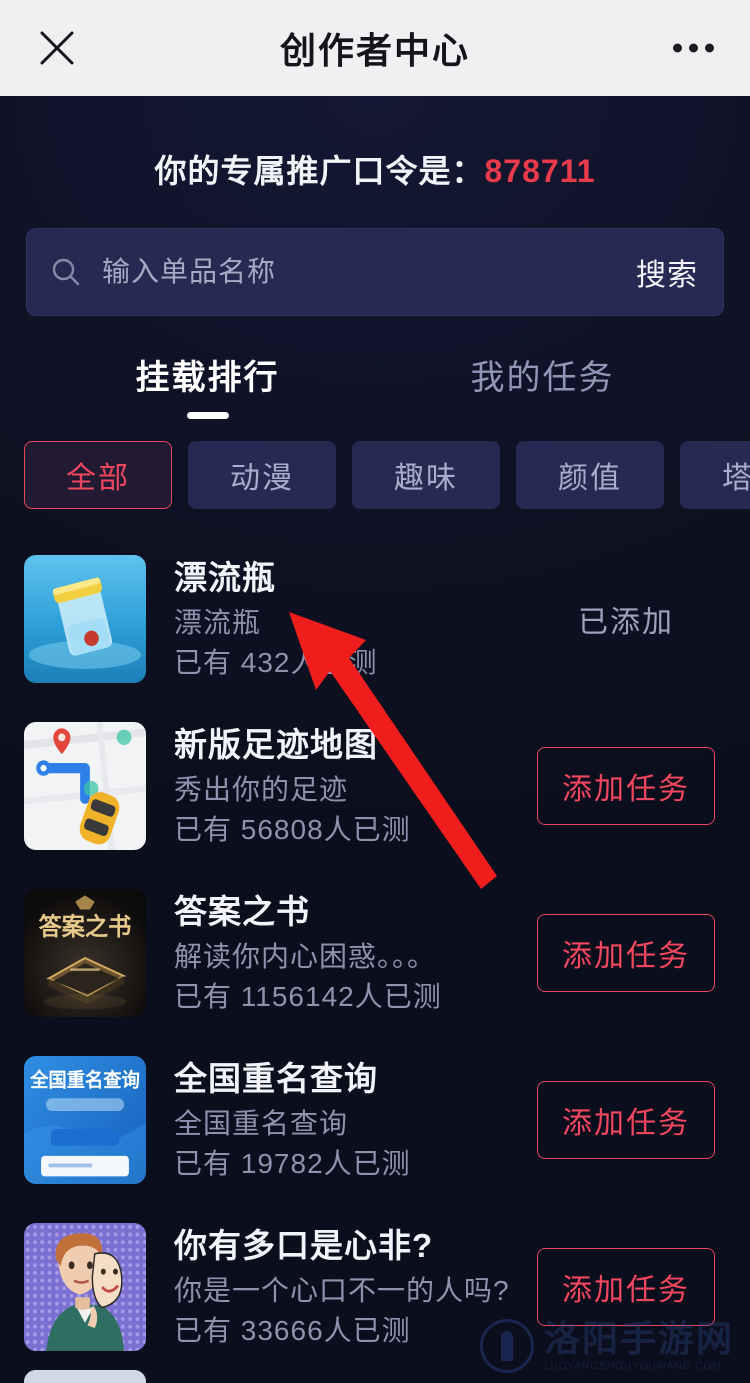 The image size is (750, 1383). I want to click on tab-ranking: 挂载排行, so click(207, 384).